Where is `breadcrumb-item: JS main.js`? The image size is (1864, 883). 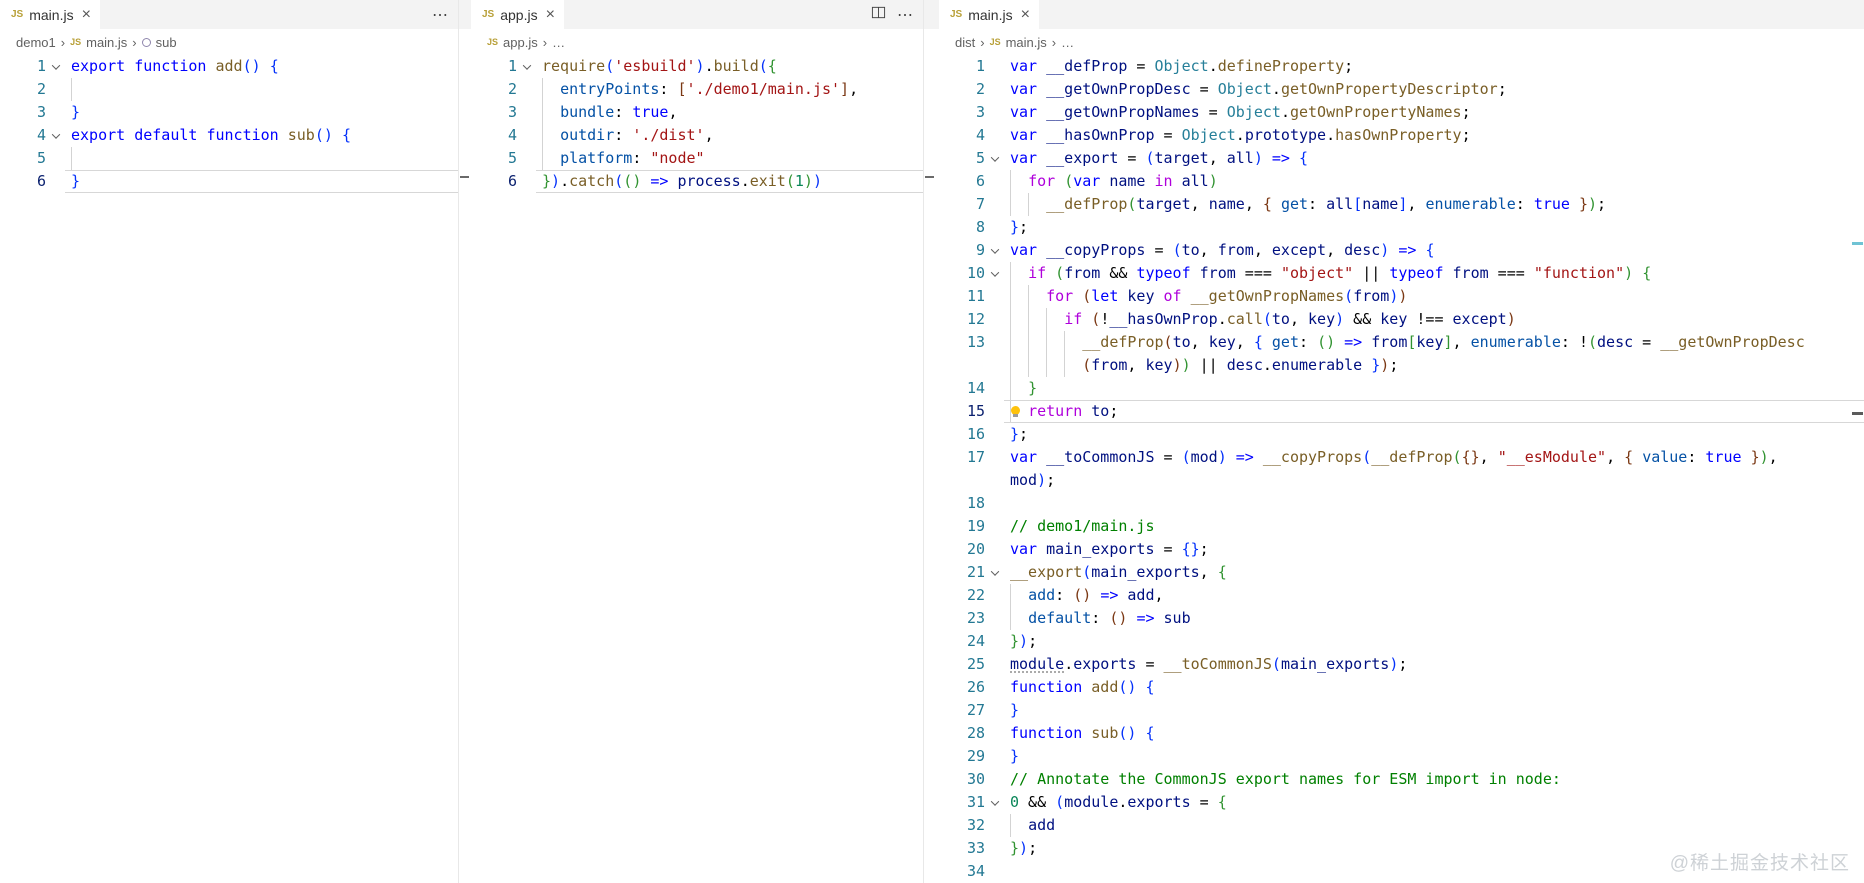
breadcrumb-item: JS main.js is located at coordinates (1018, 42).